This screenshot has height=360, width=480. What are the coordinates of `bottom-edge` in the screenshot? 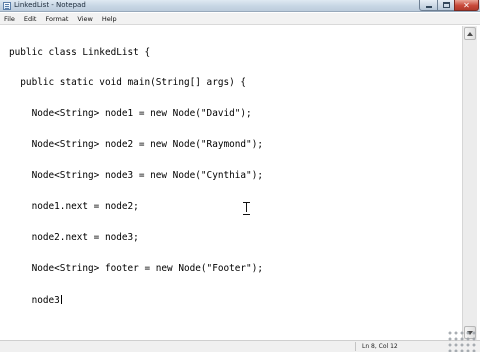 It's located at (240, 356).